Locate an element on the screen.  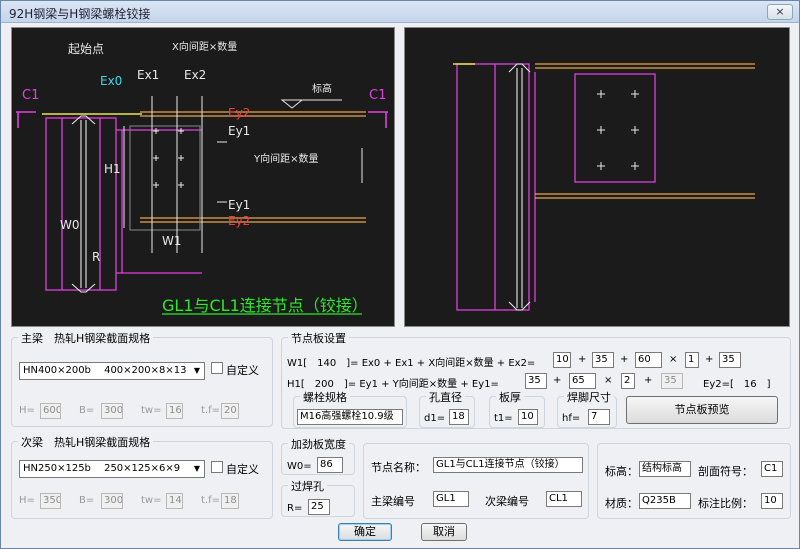
label-w0: W0 is located at coordinates (70, 225).